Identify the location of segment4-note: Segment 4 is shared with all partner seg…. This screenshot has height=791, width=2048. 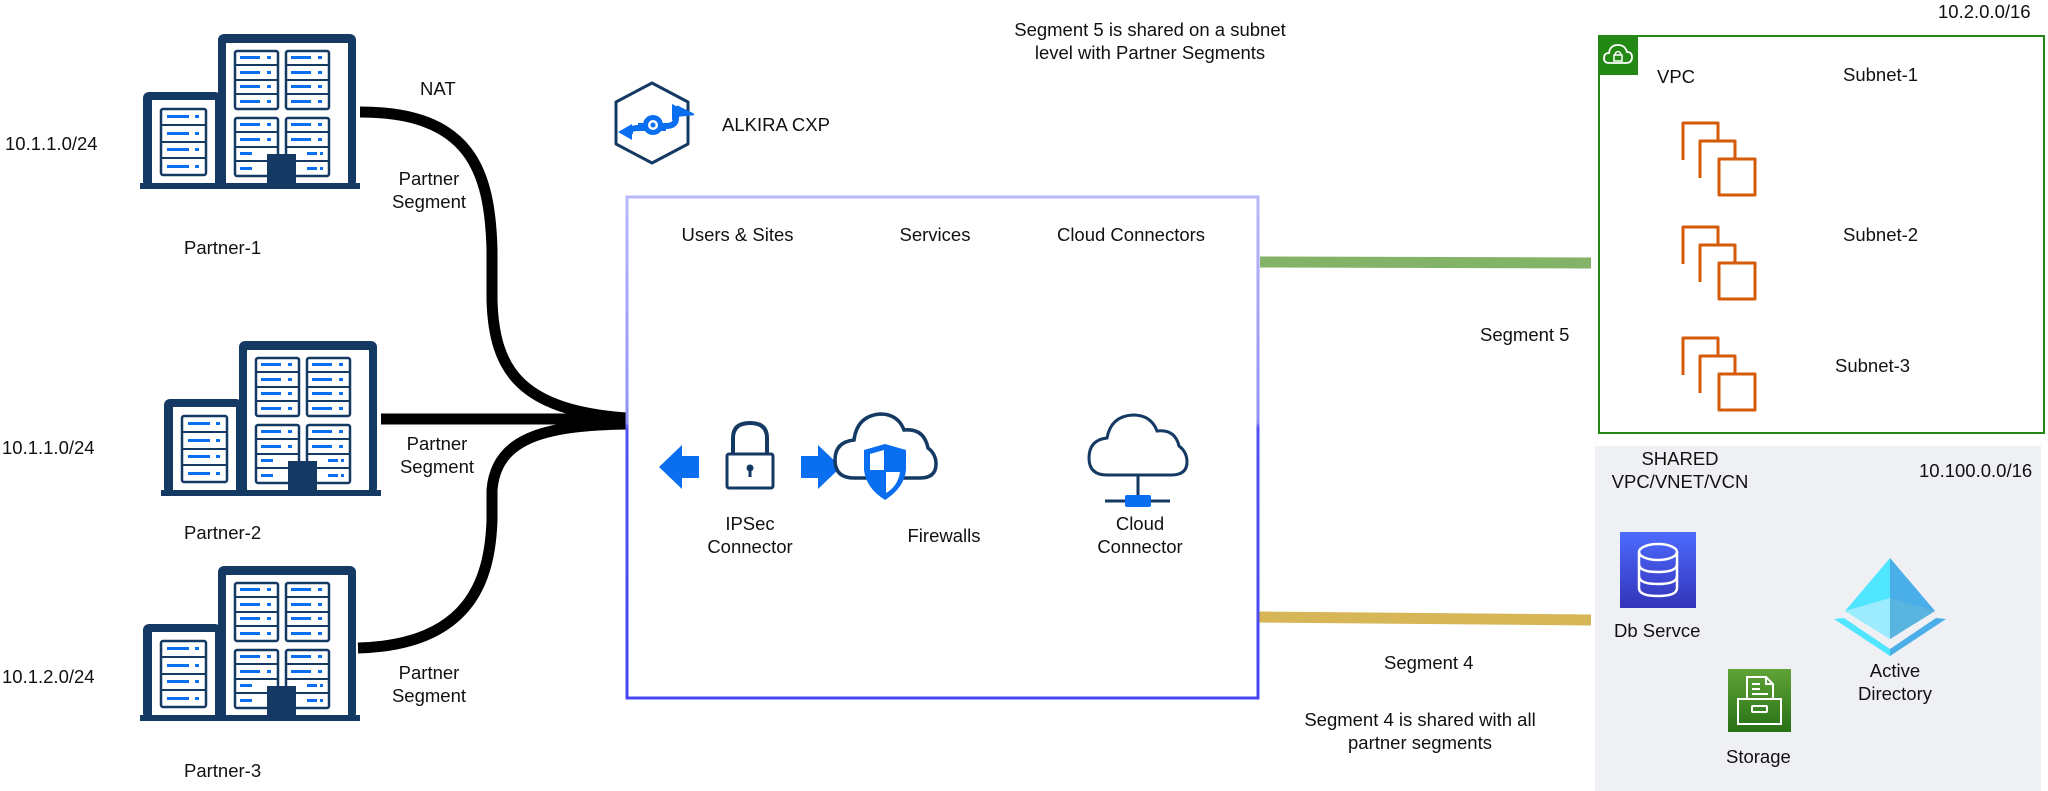
(1420, 731).